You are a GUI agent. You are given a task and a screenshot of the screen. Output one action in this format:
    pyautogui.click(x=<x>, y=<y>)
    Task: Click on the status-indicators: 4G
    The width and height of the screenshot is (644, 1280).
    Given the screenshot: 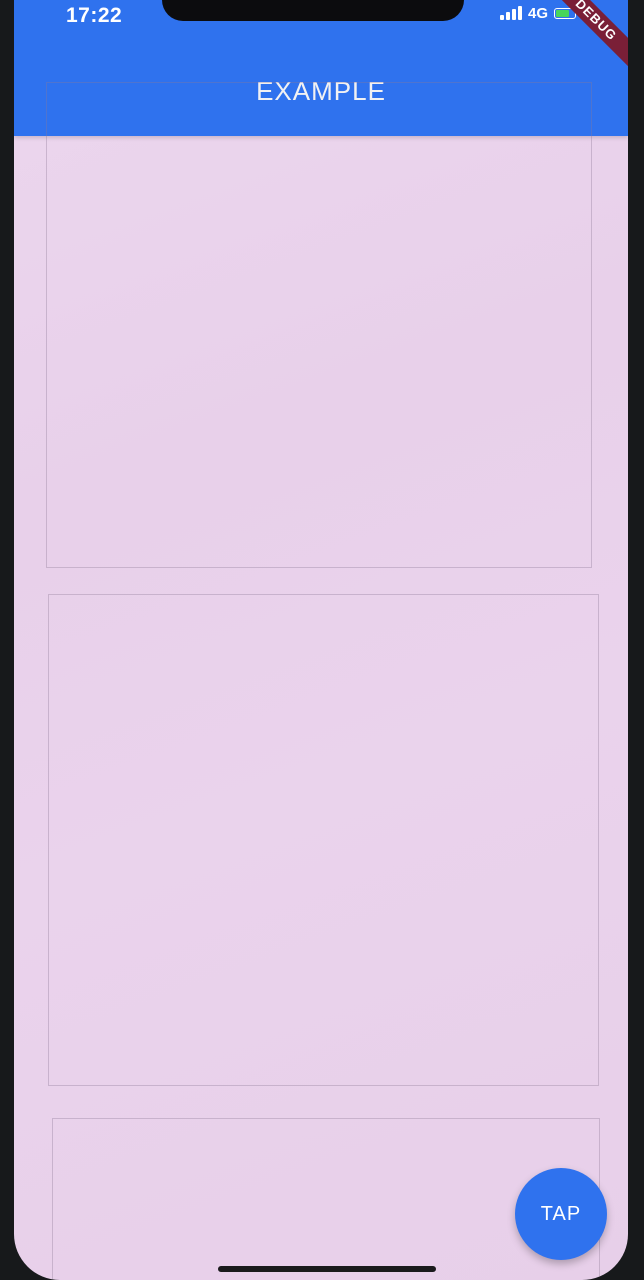 What is the action you would take?
    pyautogui.click(x=537, y=13)
    